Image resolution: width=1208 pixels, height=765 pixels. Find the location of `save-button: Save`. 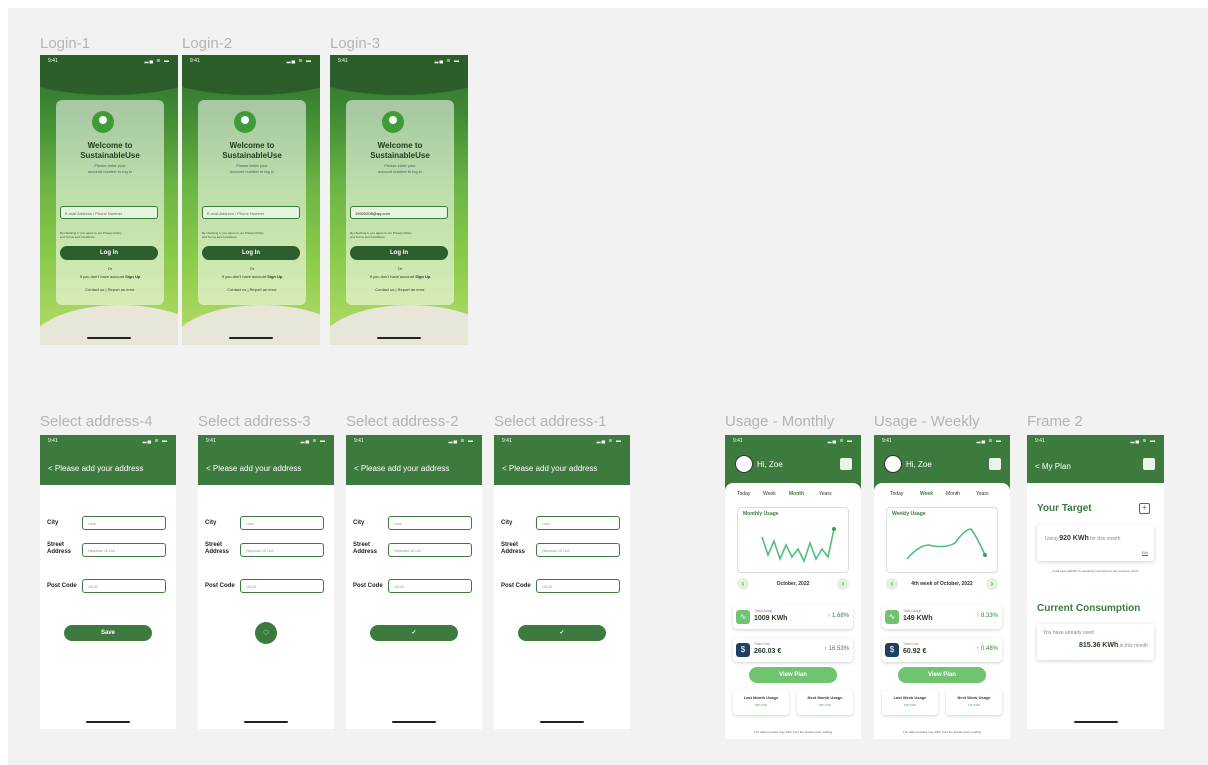

save-button: Save is located at coordinates (108, 633).